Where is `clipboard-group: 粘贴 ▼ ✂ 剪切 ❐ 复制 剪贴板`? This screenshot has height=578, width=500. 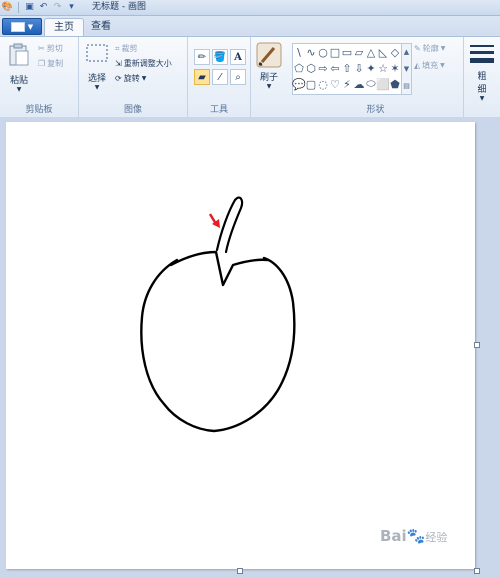 clipboard-group: 粘贴 ▼ ✂ 剪切 ❐ 复制 剪贴板 is located at coordinates (39, 77).